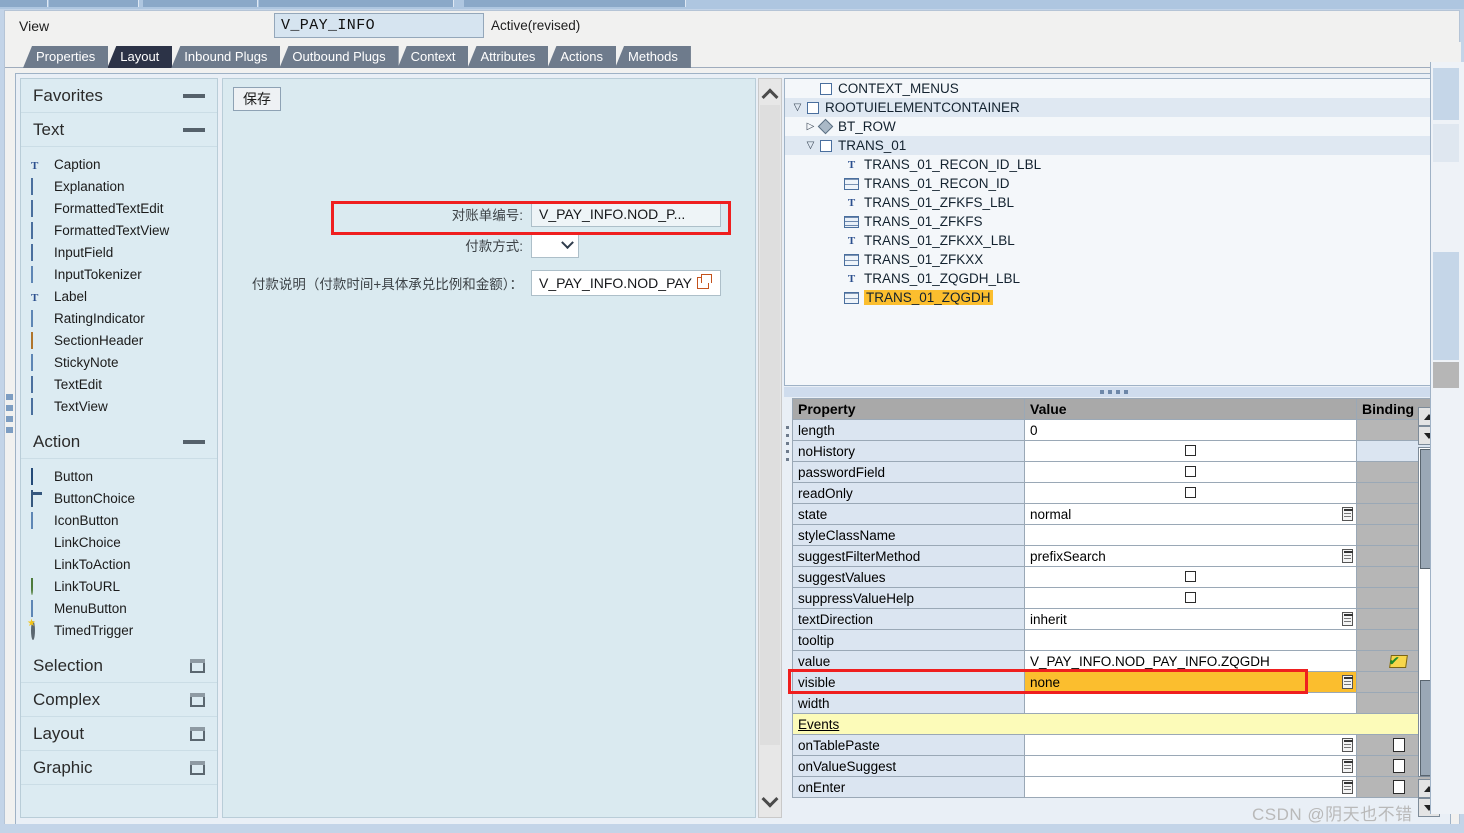 The width and height of the screenshot is (1464, 833). Describe the element at coordinates (119, 700) in the screenshot. I see `palette-group-complex: Complex` at that location.